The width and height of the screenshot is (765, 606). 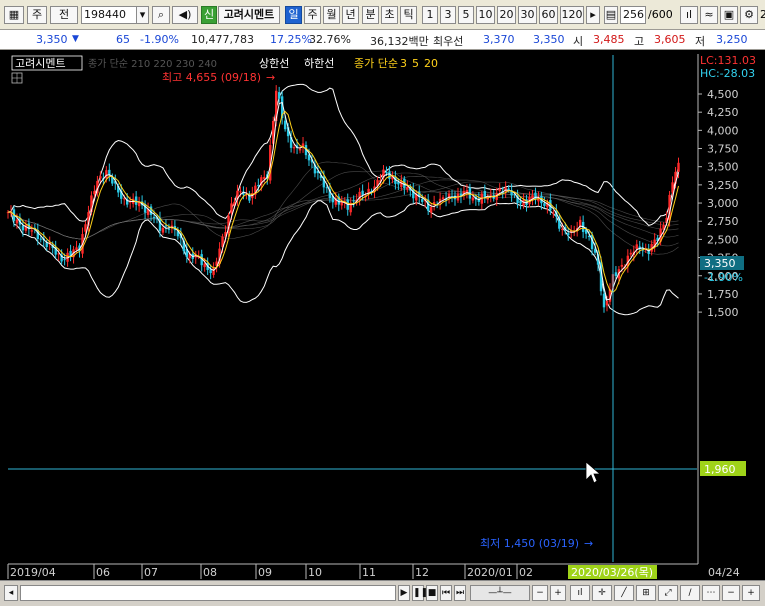 I want to click on tab-year: 년, so click(x=350, y=15).